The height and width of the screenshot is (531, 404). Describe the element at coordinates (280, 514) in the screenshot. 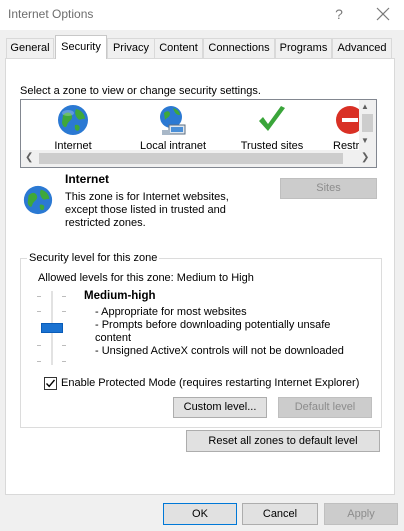

I see `cancel-button: Cancel` at that location.